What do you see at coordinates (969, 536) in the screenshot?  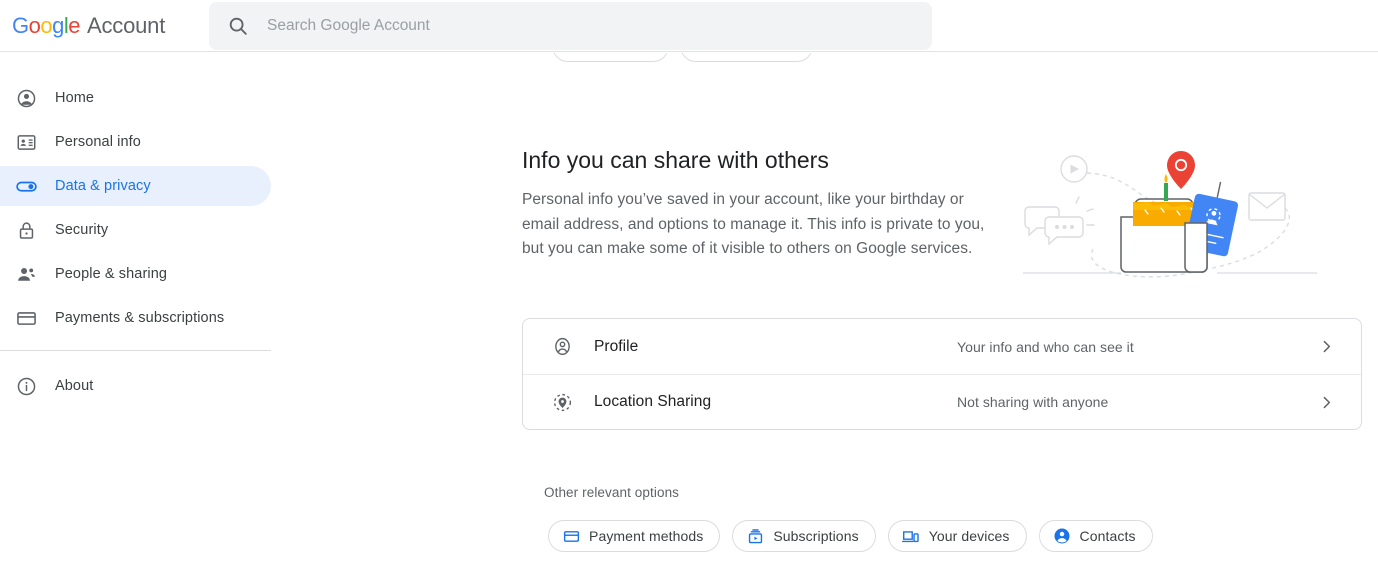 I see `chip-label: Your devices` at bounding box center [969, 536].